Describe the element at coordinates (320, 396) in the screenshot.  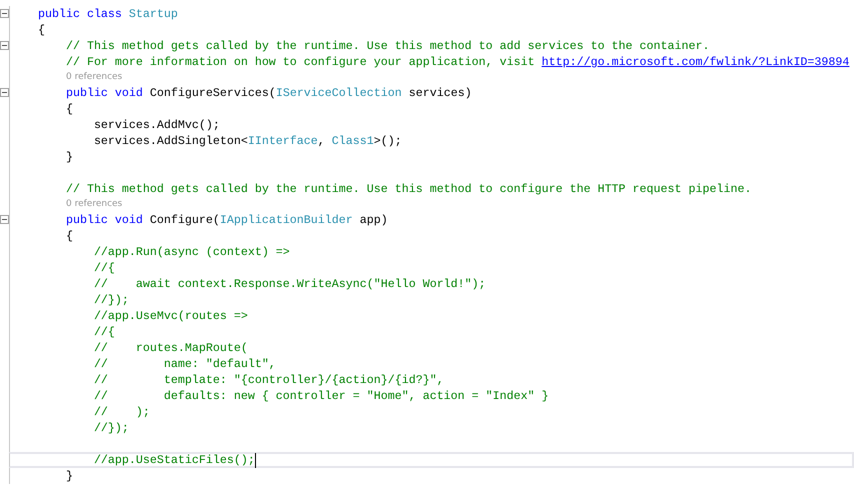
I see `code-line: // defaults: new { controller = "Home", action = "Index" }` at that location.